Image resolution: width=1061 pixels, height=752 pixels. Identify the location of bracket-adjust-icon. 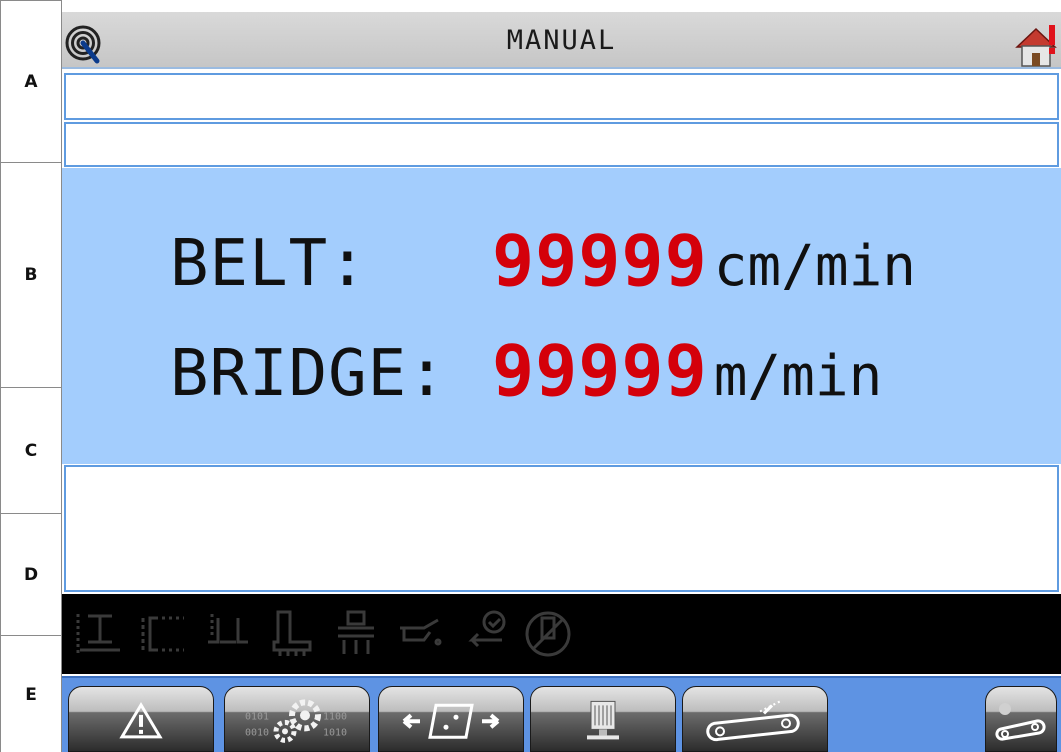
(162, 634).